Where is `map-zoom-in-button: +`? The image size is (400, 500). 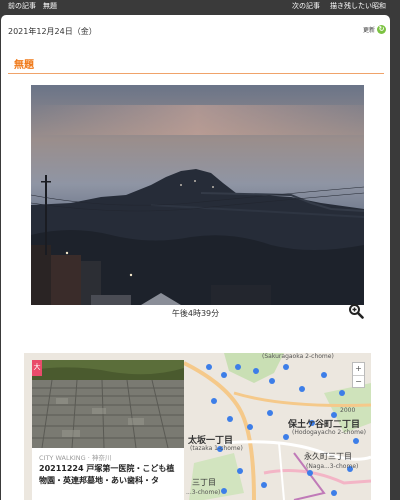 map-zoom-in-button: + is located at coordinates (358, 369).